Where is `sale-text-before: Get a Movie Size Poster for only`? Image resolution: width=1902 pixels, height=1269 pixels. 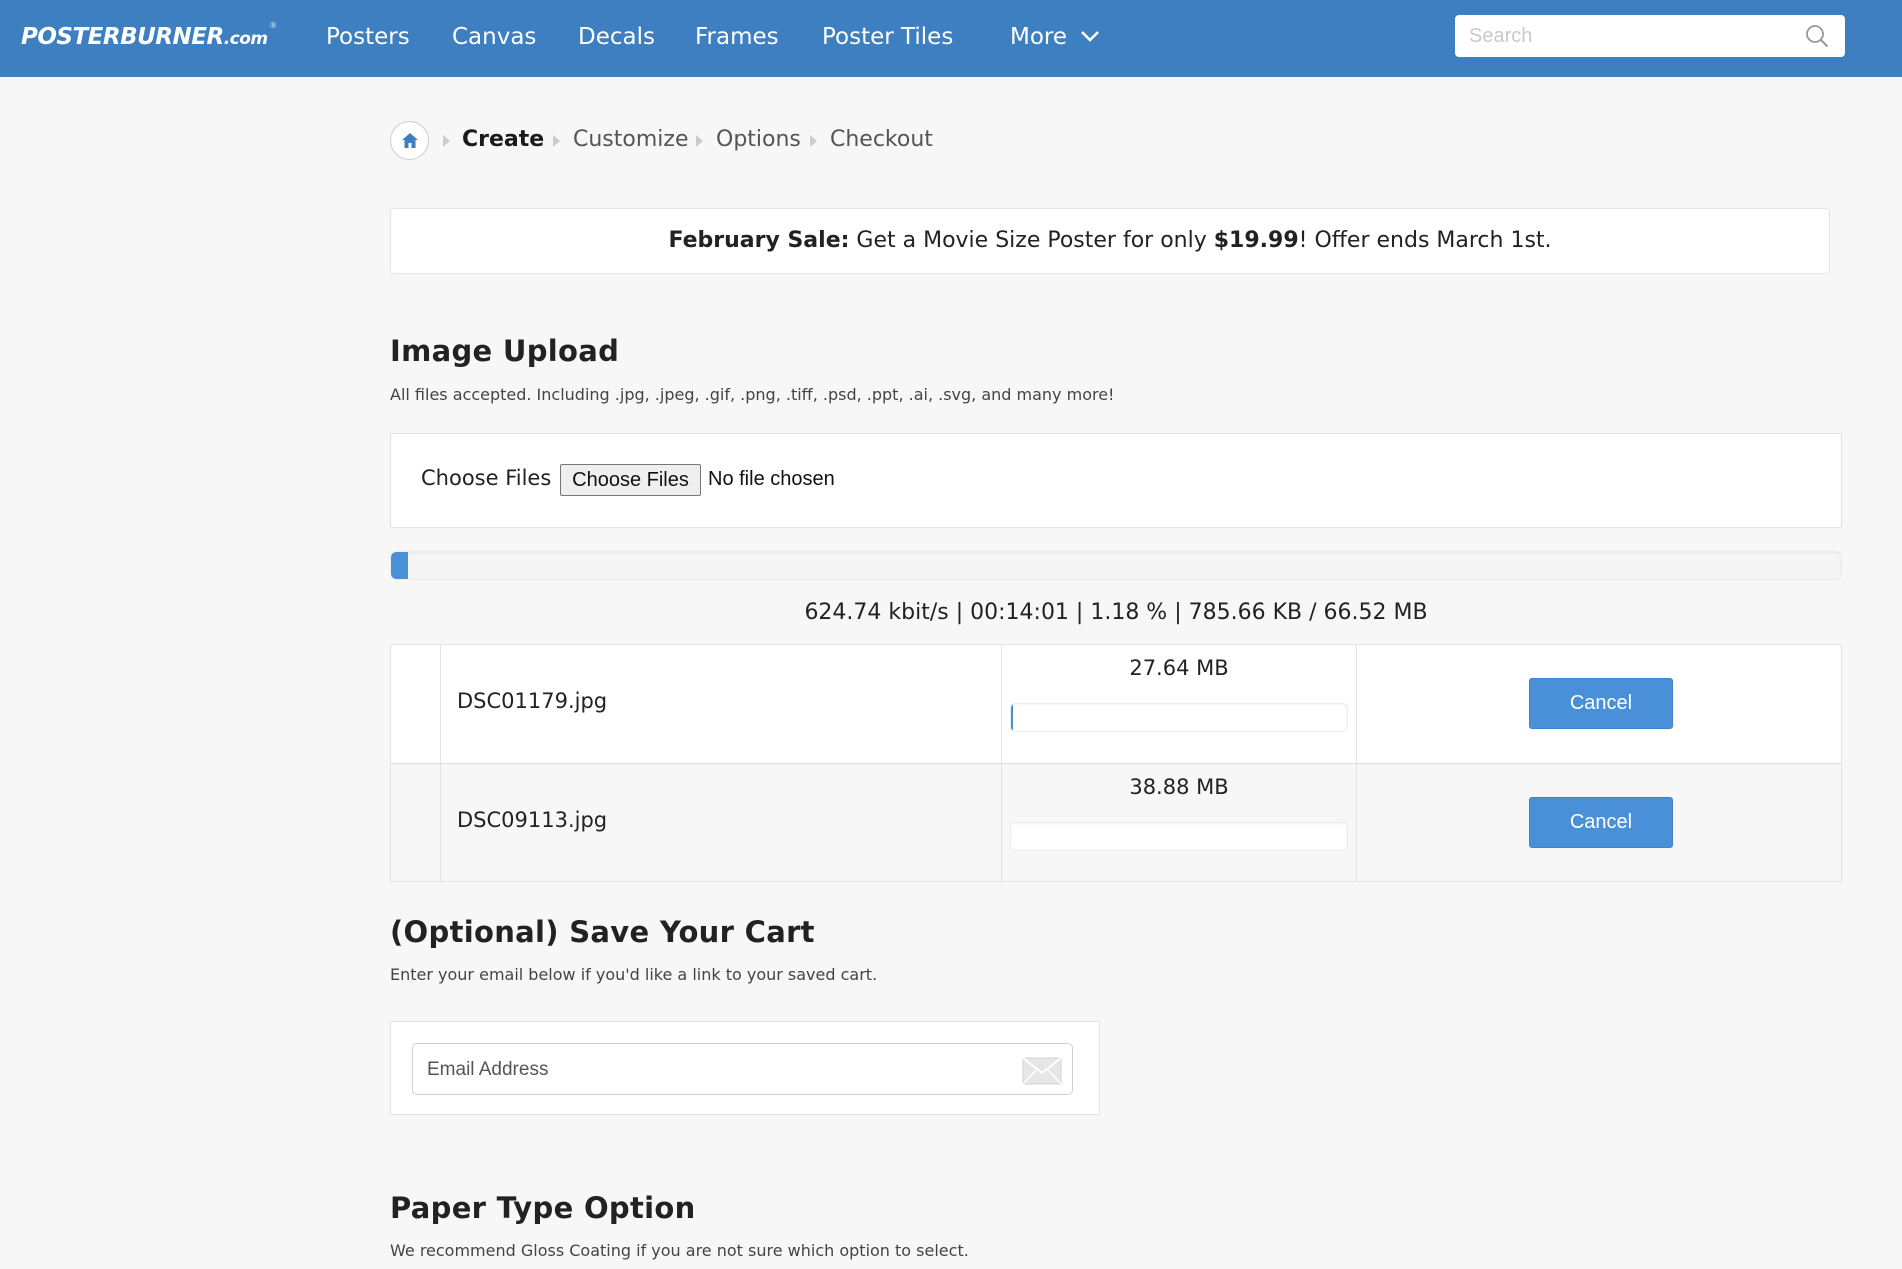
sale-text-before: Get a Movie Size Poster for only is located at coordinates (1031, 240).